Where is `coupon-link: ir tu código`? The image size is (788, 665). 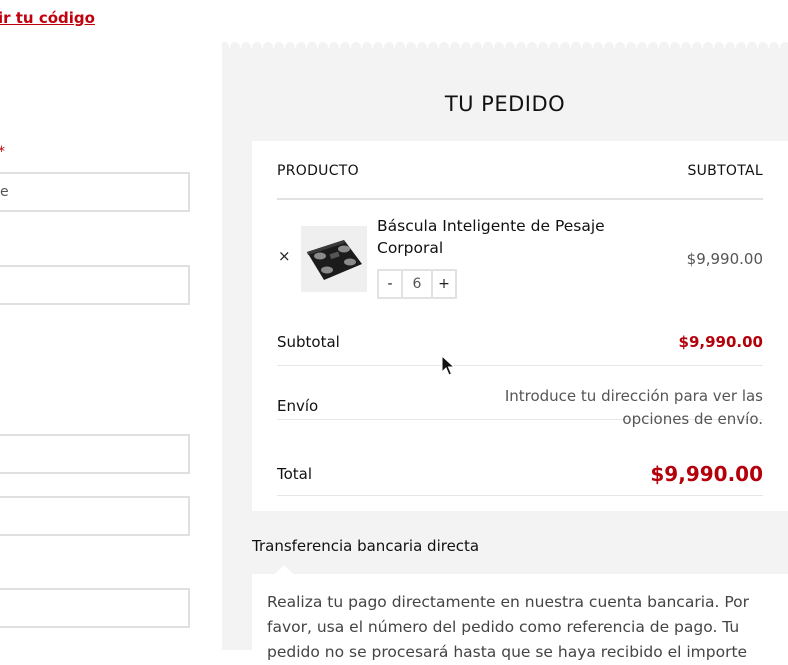 coupon-link: ir tu código is located at coordinates (47, 18).